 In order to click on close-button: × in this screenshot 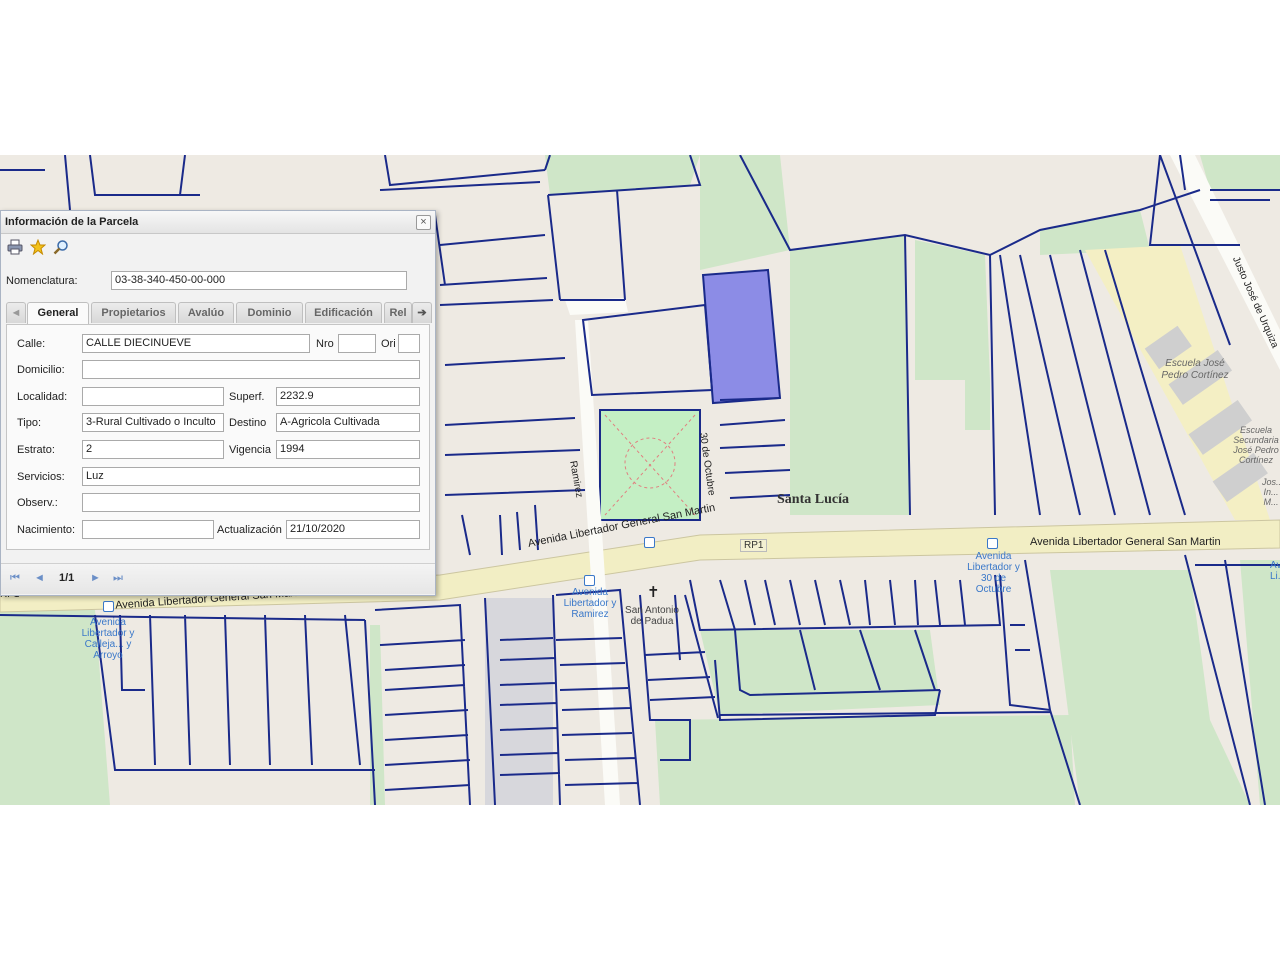, I will do `click(423, 222)`.